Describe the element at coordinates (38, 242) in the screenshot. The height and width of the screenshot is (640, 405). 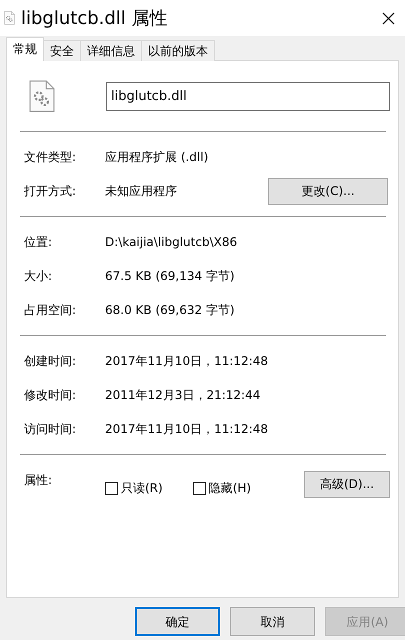
I see `field-label: 位置:` at that location.